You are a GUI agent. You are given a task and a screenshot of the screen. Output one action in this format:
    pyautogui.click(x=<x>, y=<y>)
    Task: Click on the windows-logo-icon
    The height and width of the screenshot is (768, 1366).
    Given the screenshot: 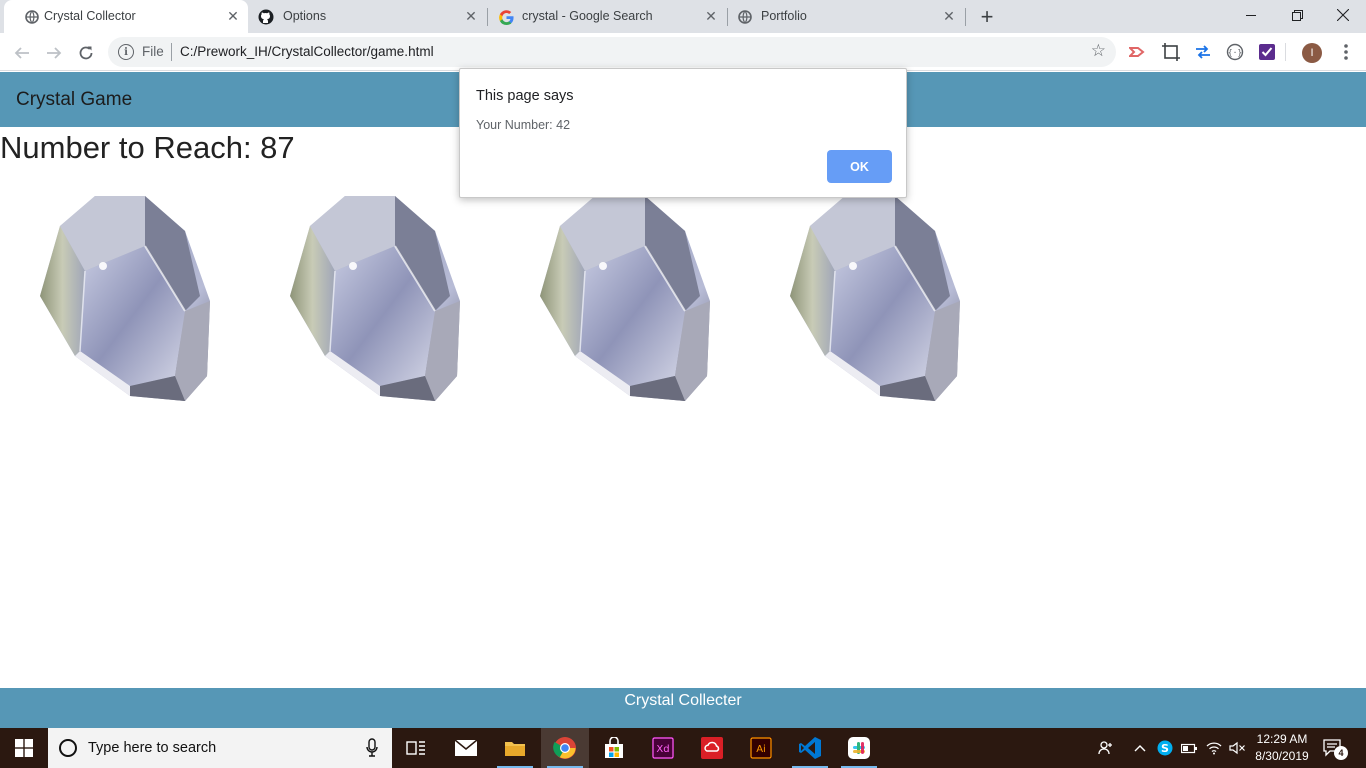 What is the action you would take?
    pyautogui.click(x=24, y=748)
    